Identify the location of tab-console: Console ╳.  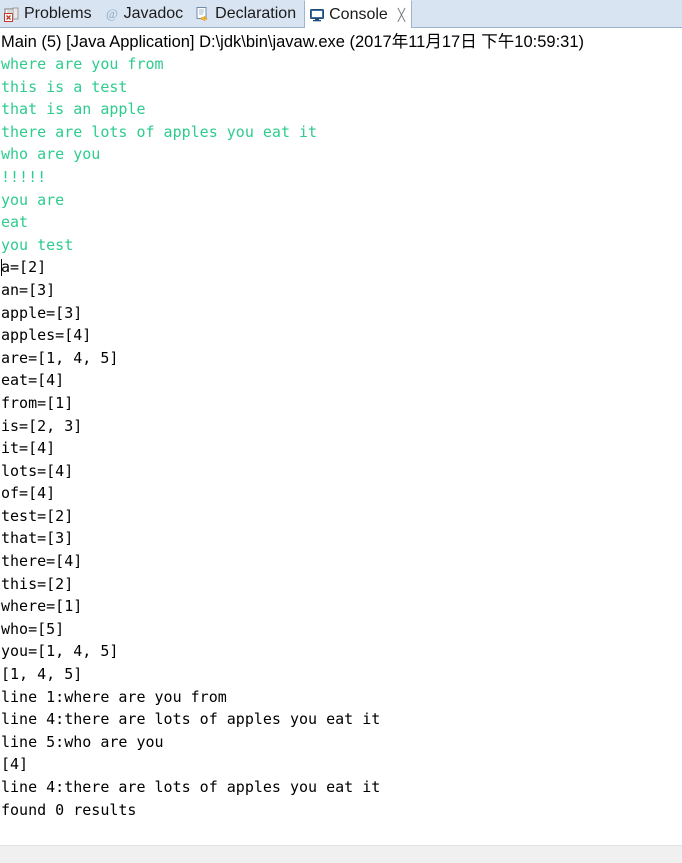
(358, 14).